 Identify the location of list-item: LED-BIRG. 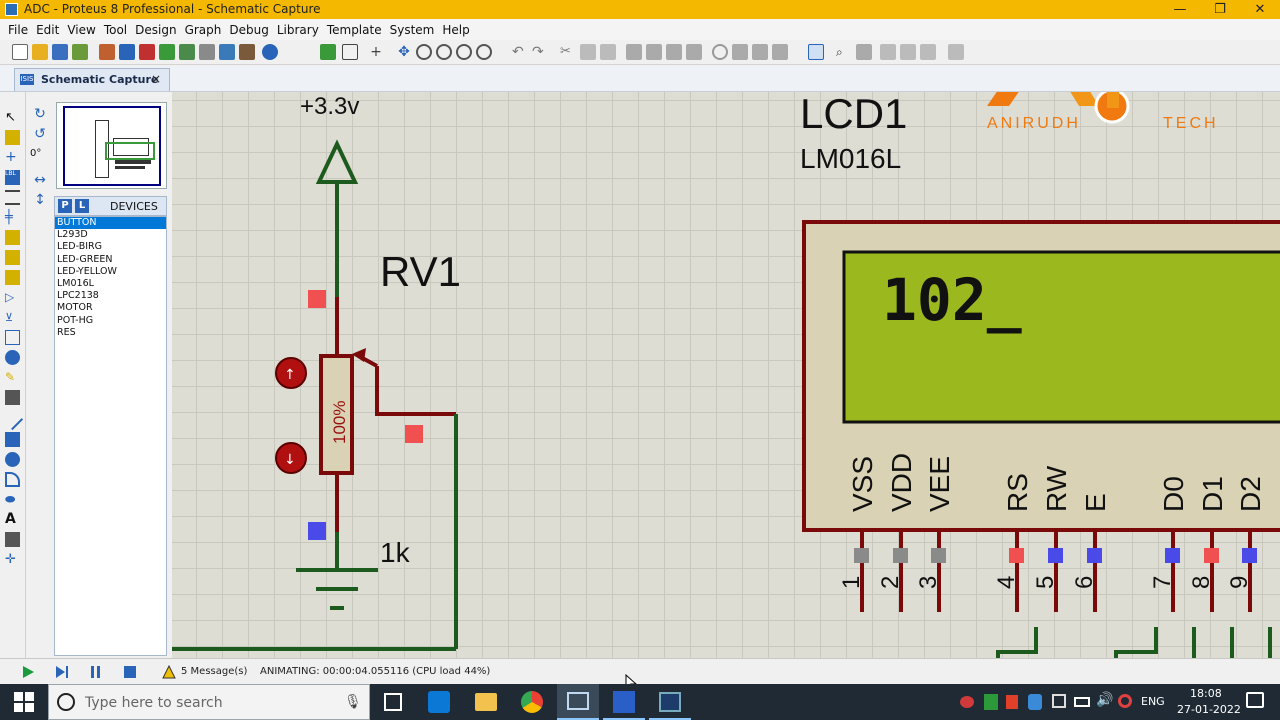
(110, 247).